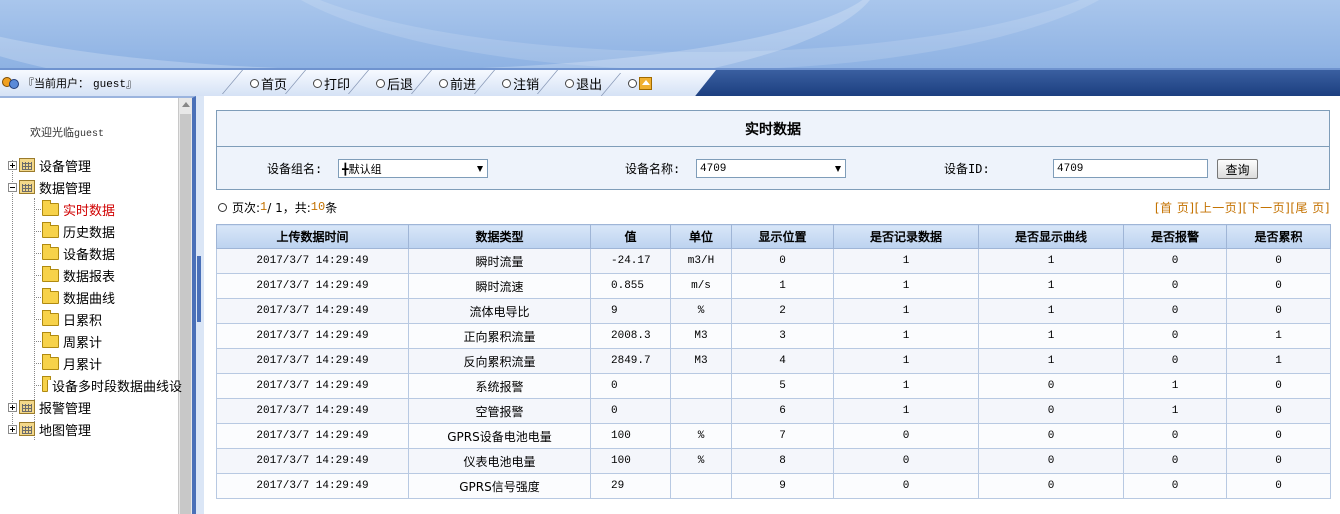 The width and height of the screenshot is (1340, 514). I want to click on prev-page-link: [上一页], so click(1219, 208).